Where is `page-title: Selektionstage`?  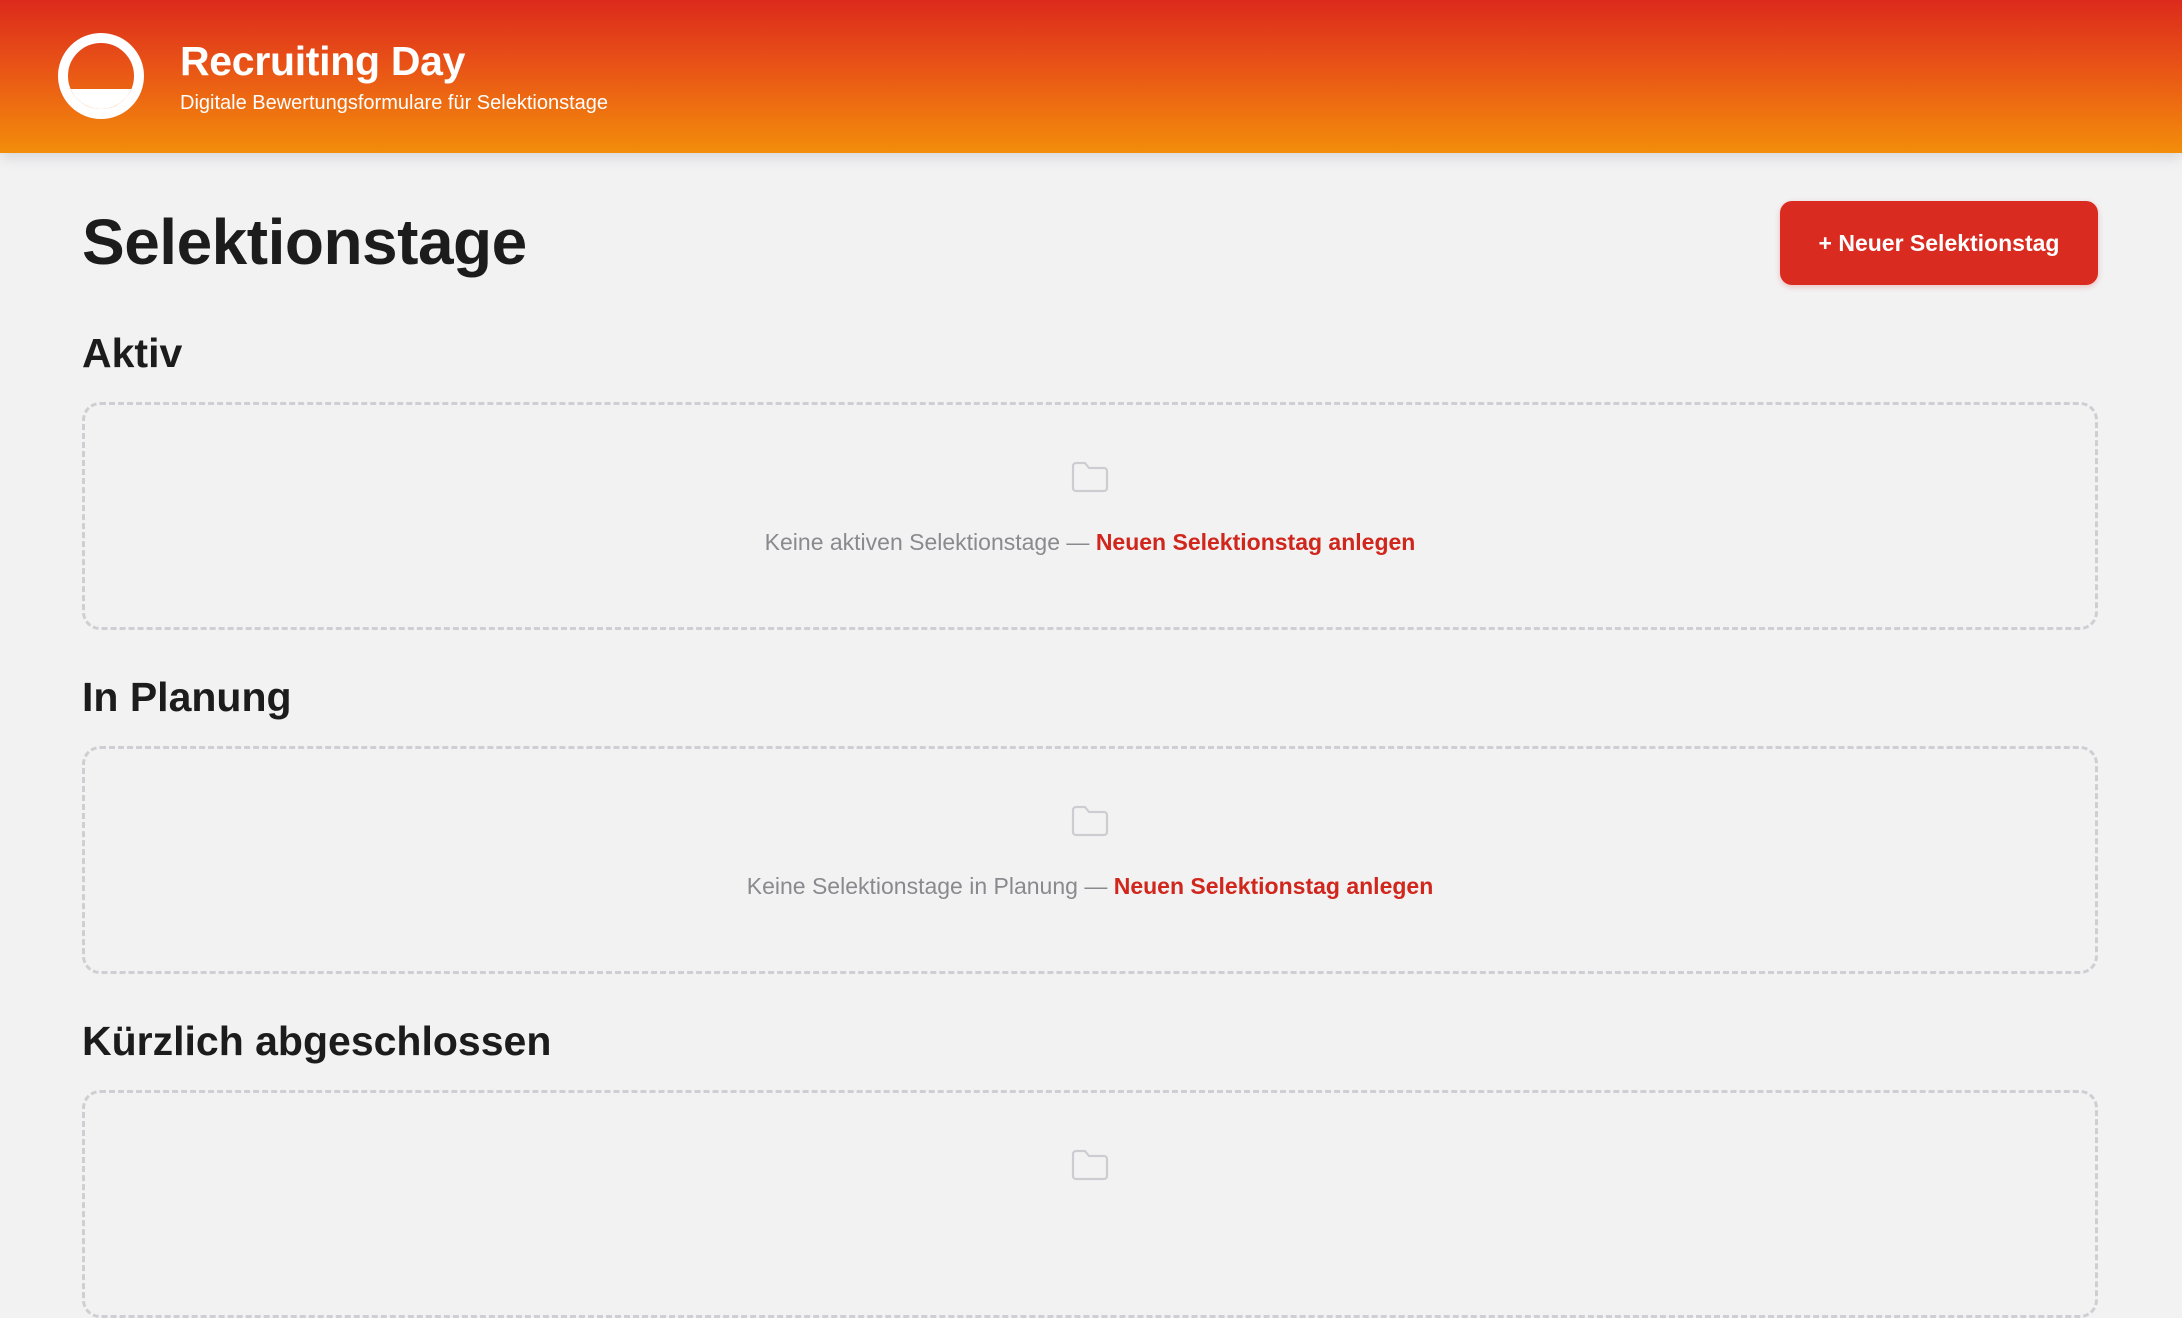
page-title: Selektionstage is located at coordinates (304, 242).